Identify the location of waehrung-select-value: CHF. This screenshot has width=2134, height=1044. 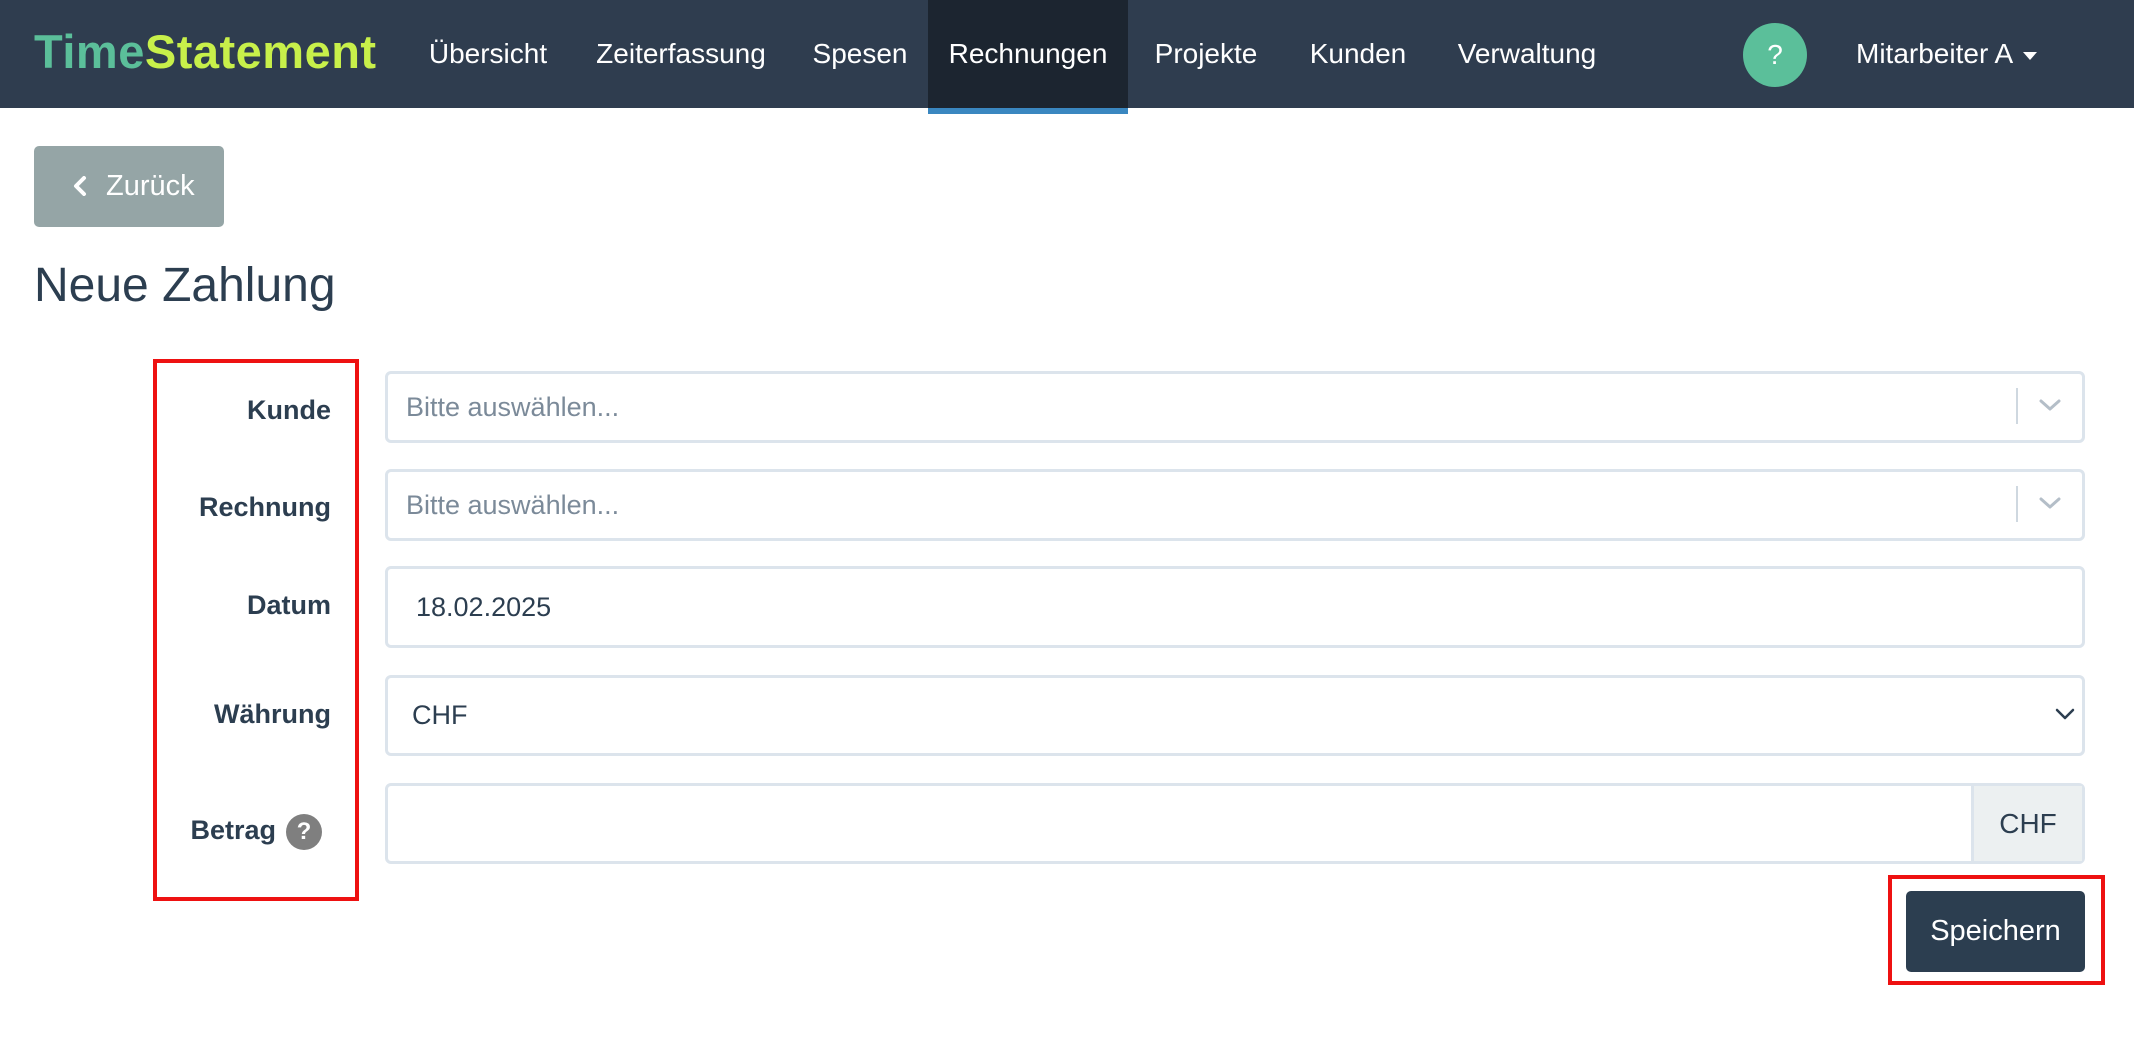
(440, 715).